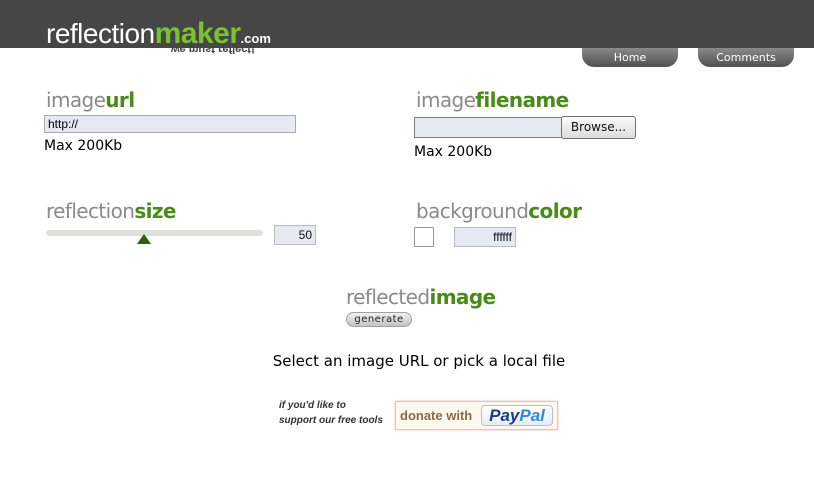 The height and width of the screenshot is (487, 814). Describe the element at coordinates (143, 239) in the screenshot. I see `triangle-up-icon` at that location.